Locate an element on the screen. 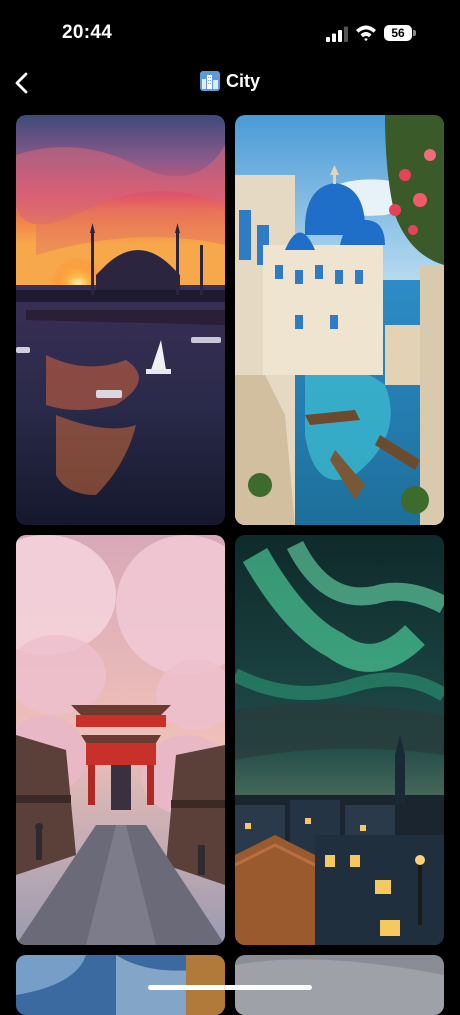 The image size is (460, 1015). cellular-signal-icon is located at coordinates (337, 34).